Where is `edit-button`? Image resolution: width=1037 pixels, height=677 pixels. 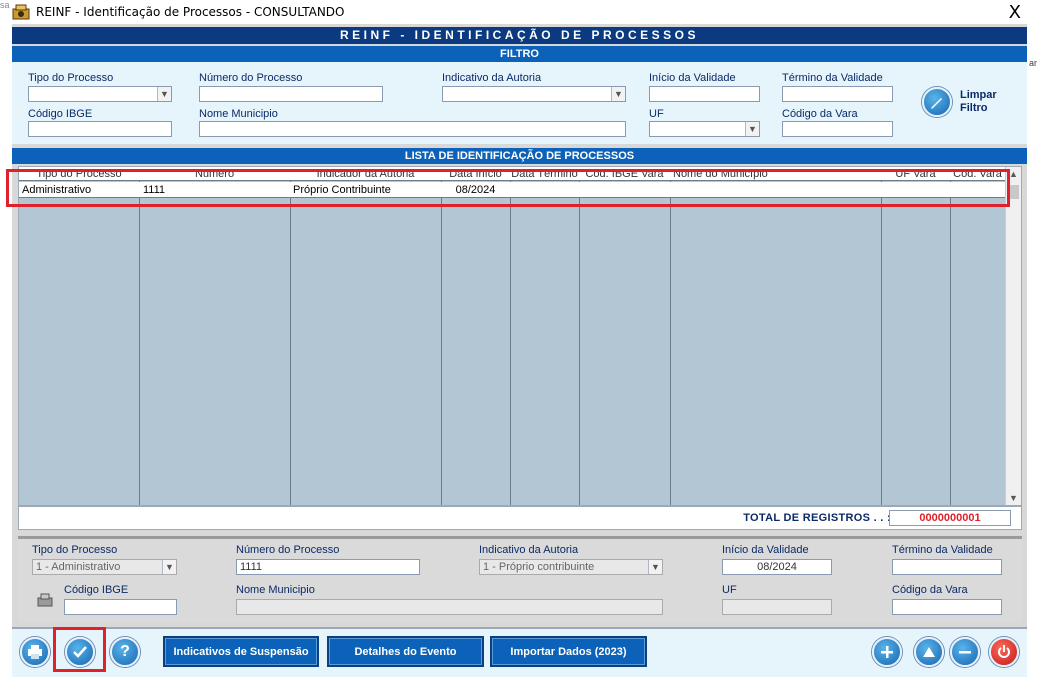
edit-button is located at coordinates (929, 652).